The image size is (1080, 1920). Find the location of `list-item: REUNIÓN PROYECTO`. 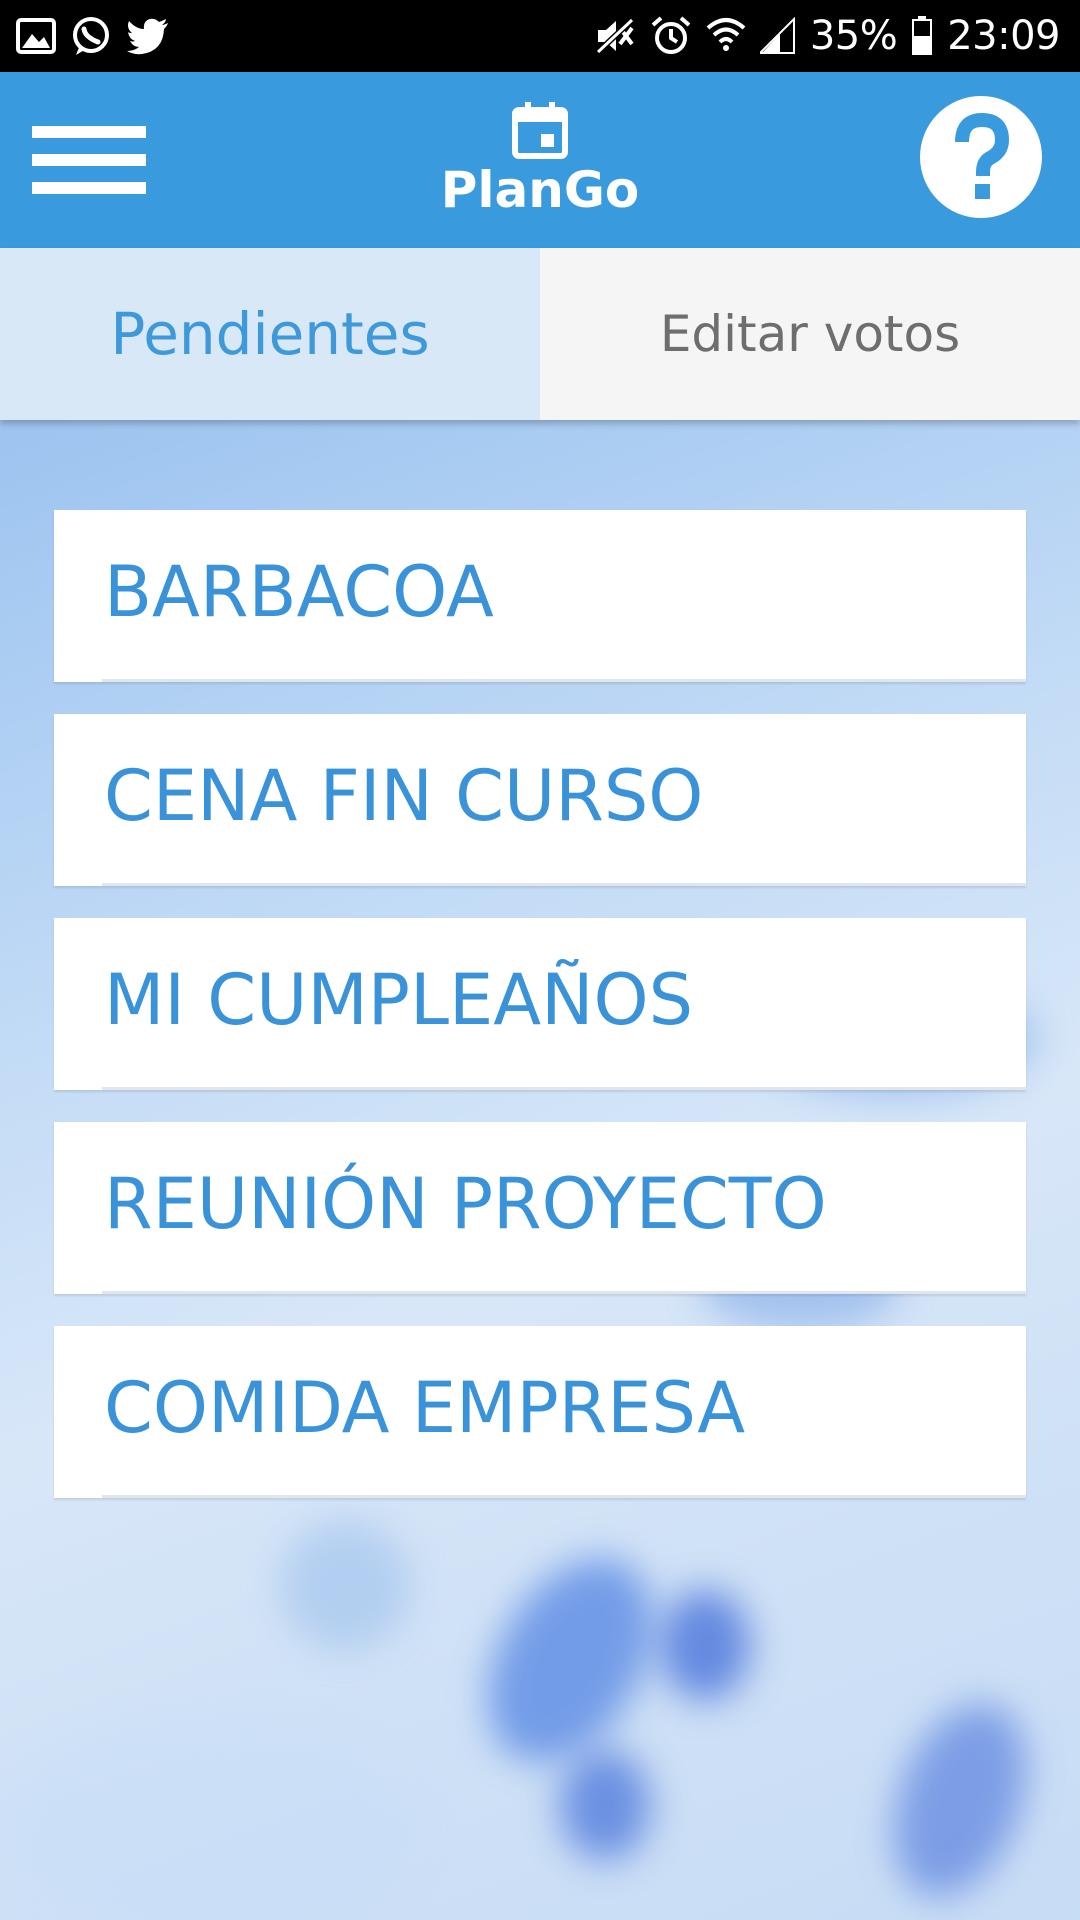

list-item: REUNIÓN PROYECTO is located at coordinates (540, 1208).